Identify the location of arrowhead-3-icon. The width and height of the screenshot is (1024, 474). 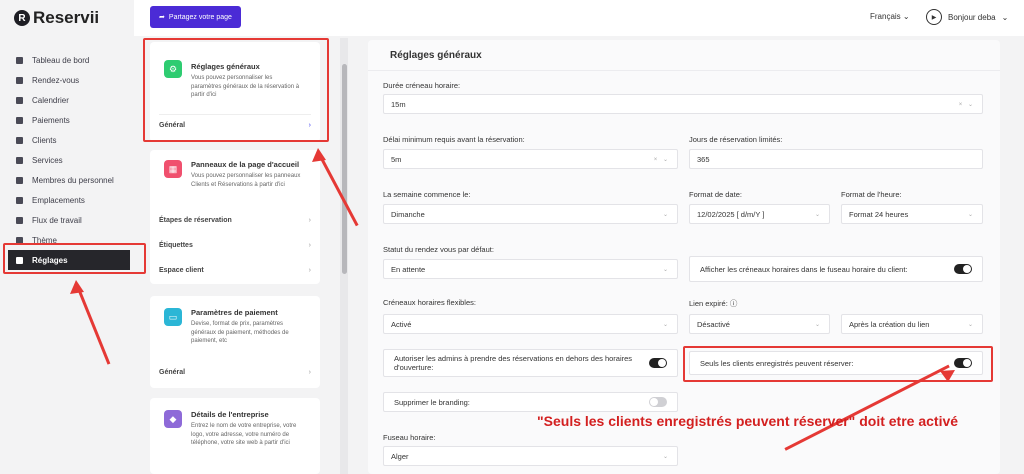
(947, 376).